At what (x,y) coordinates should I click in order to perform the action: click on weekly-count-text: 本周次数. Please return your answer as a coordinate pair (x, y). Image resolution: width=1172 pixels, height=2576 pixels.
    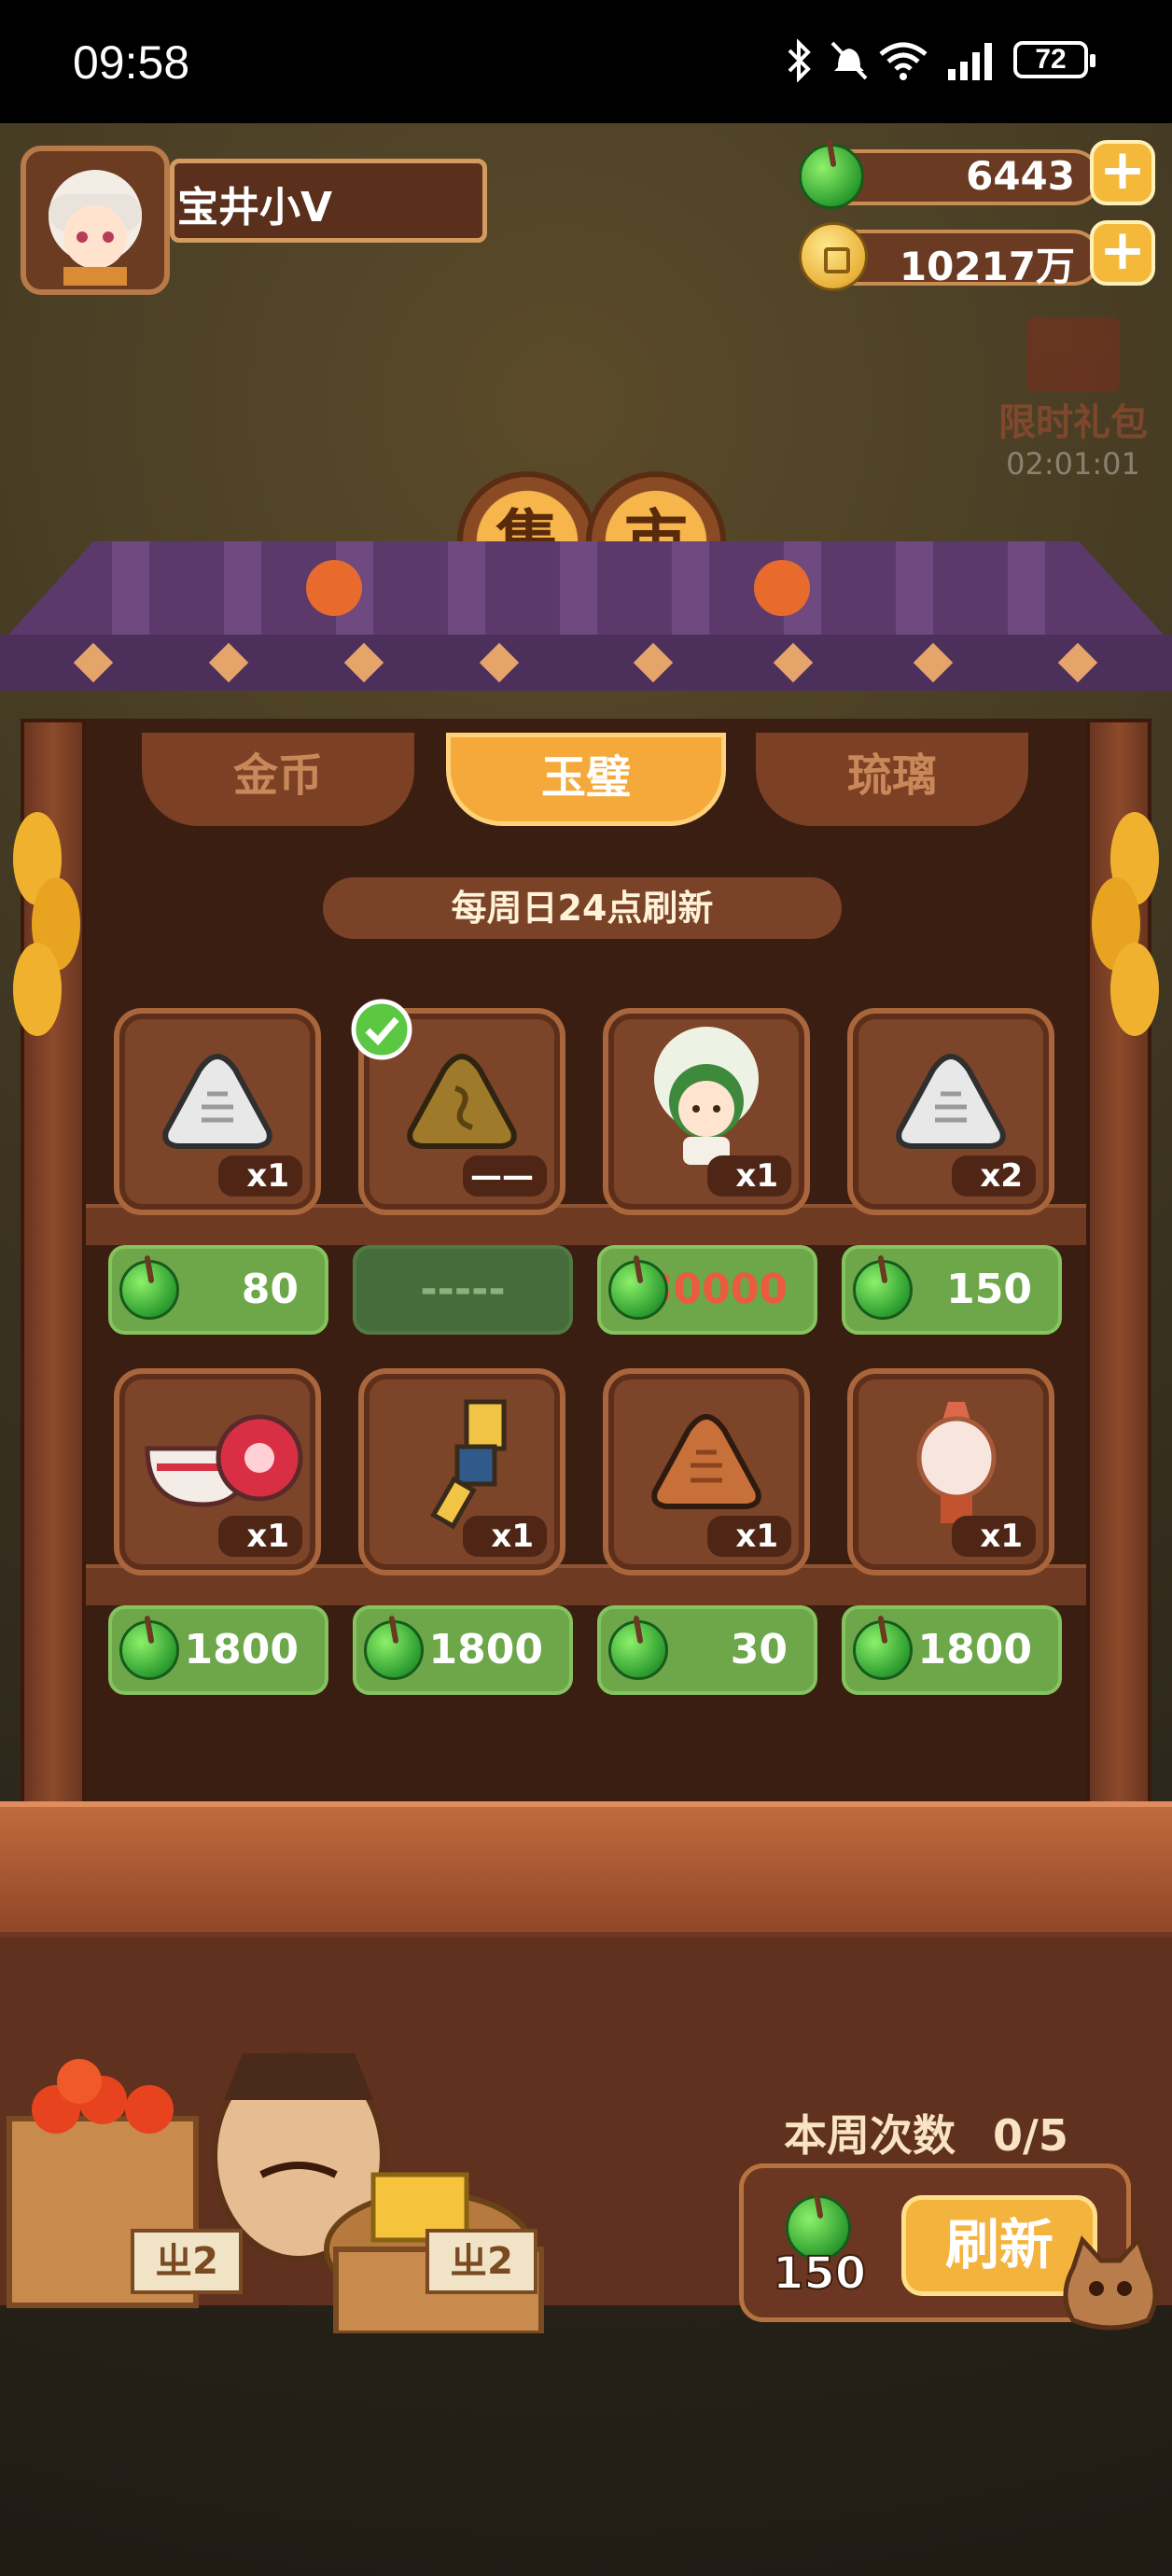
    Looking at the image, I should click on (870, 2135).